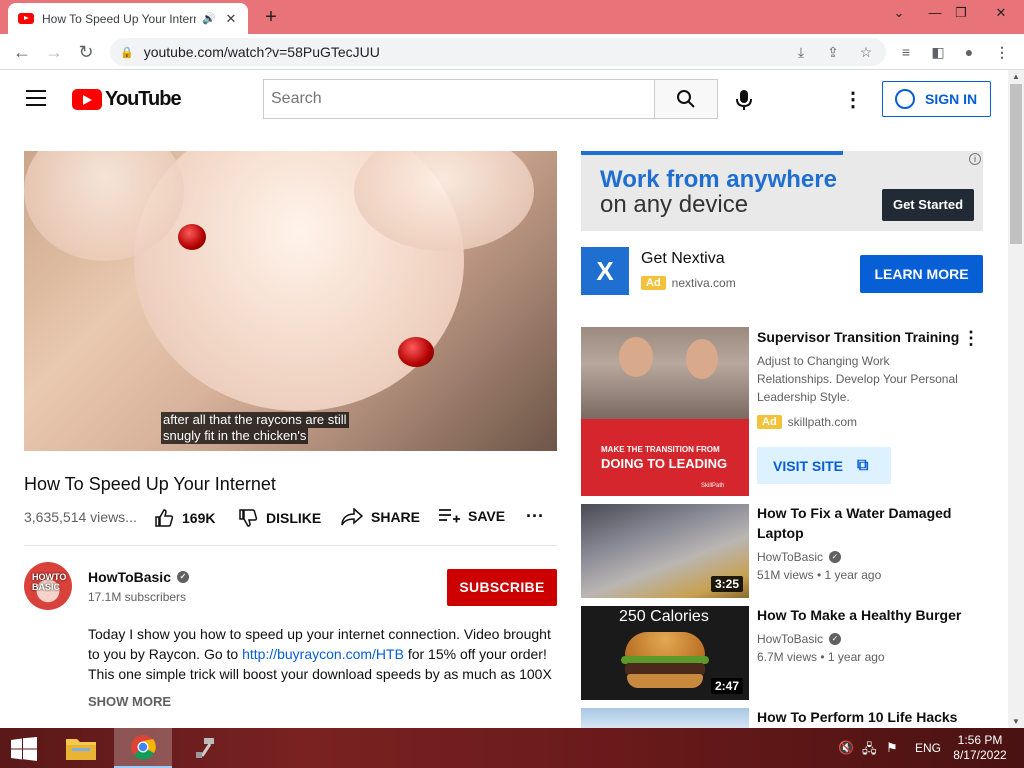 The height and width of the screenshot is (768, 1024). What do you see at coordinates (858, 337) in the screenshot?
I see `promo-title: Supervisor Transition Training` at bounding box center [858, 337].